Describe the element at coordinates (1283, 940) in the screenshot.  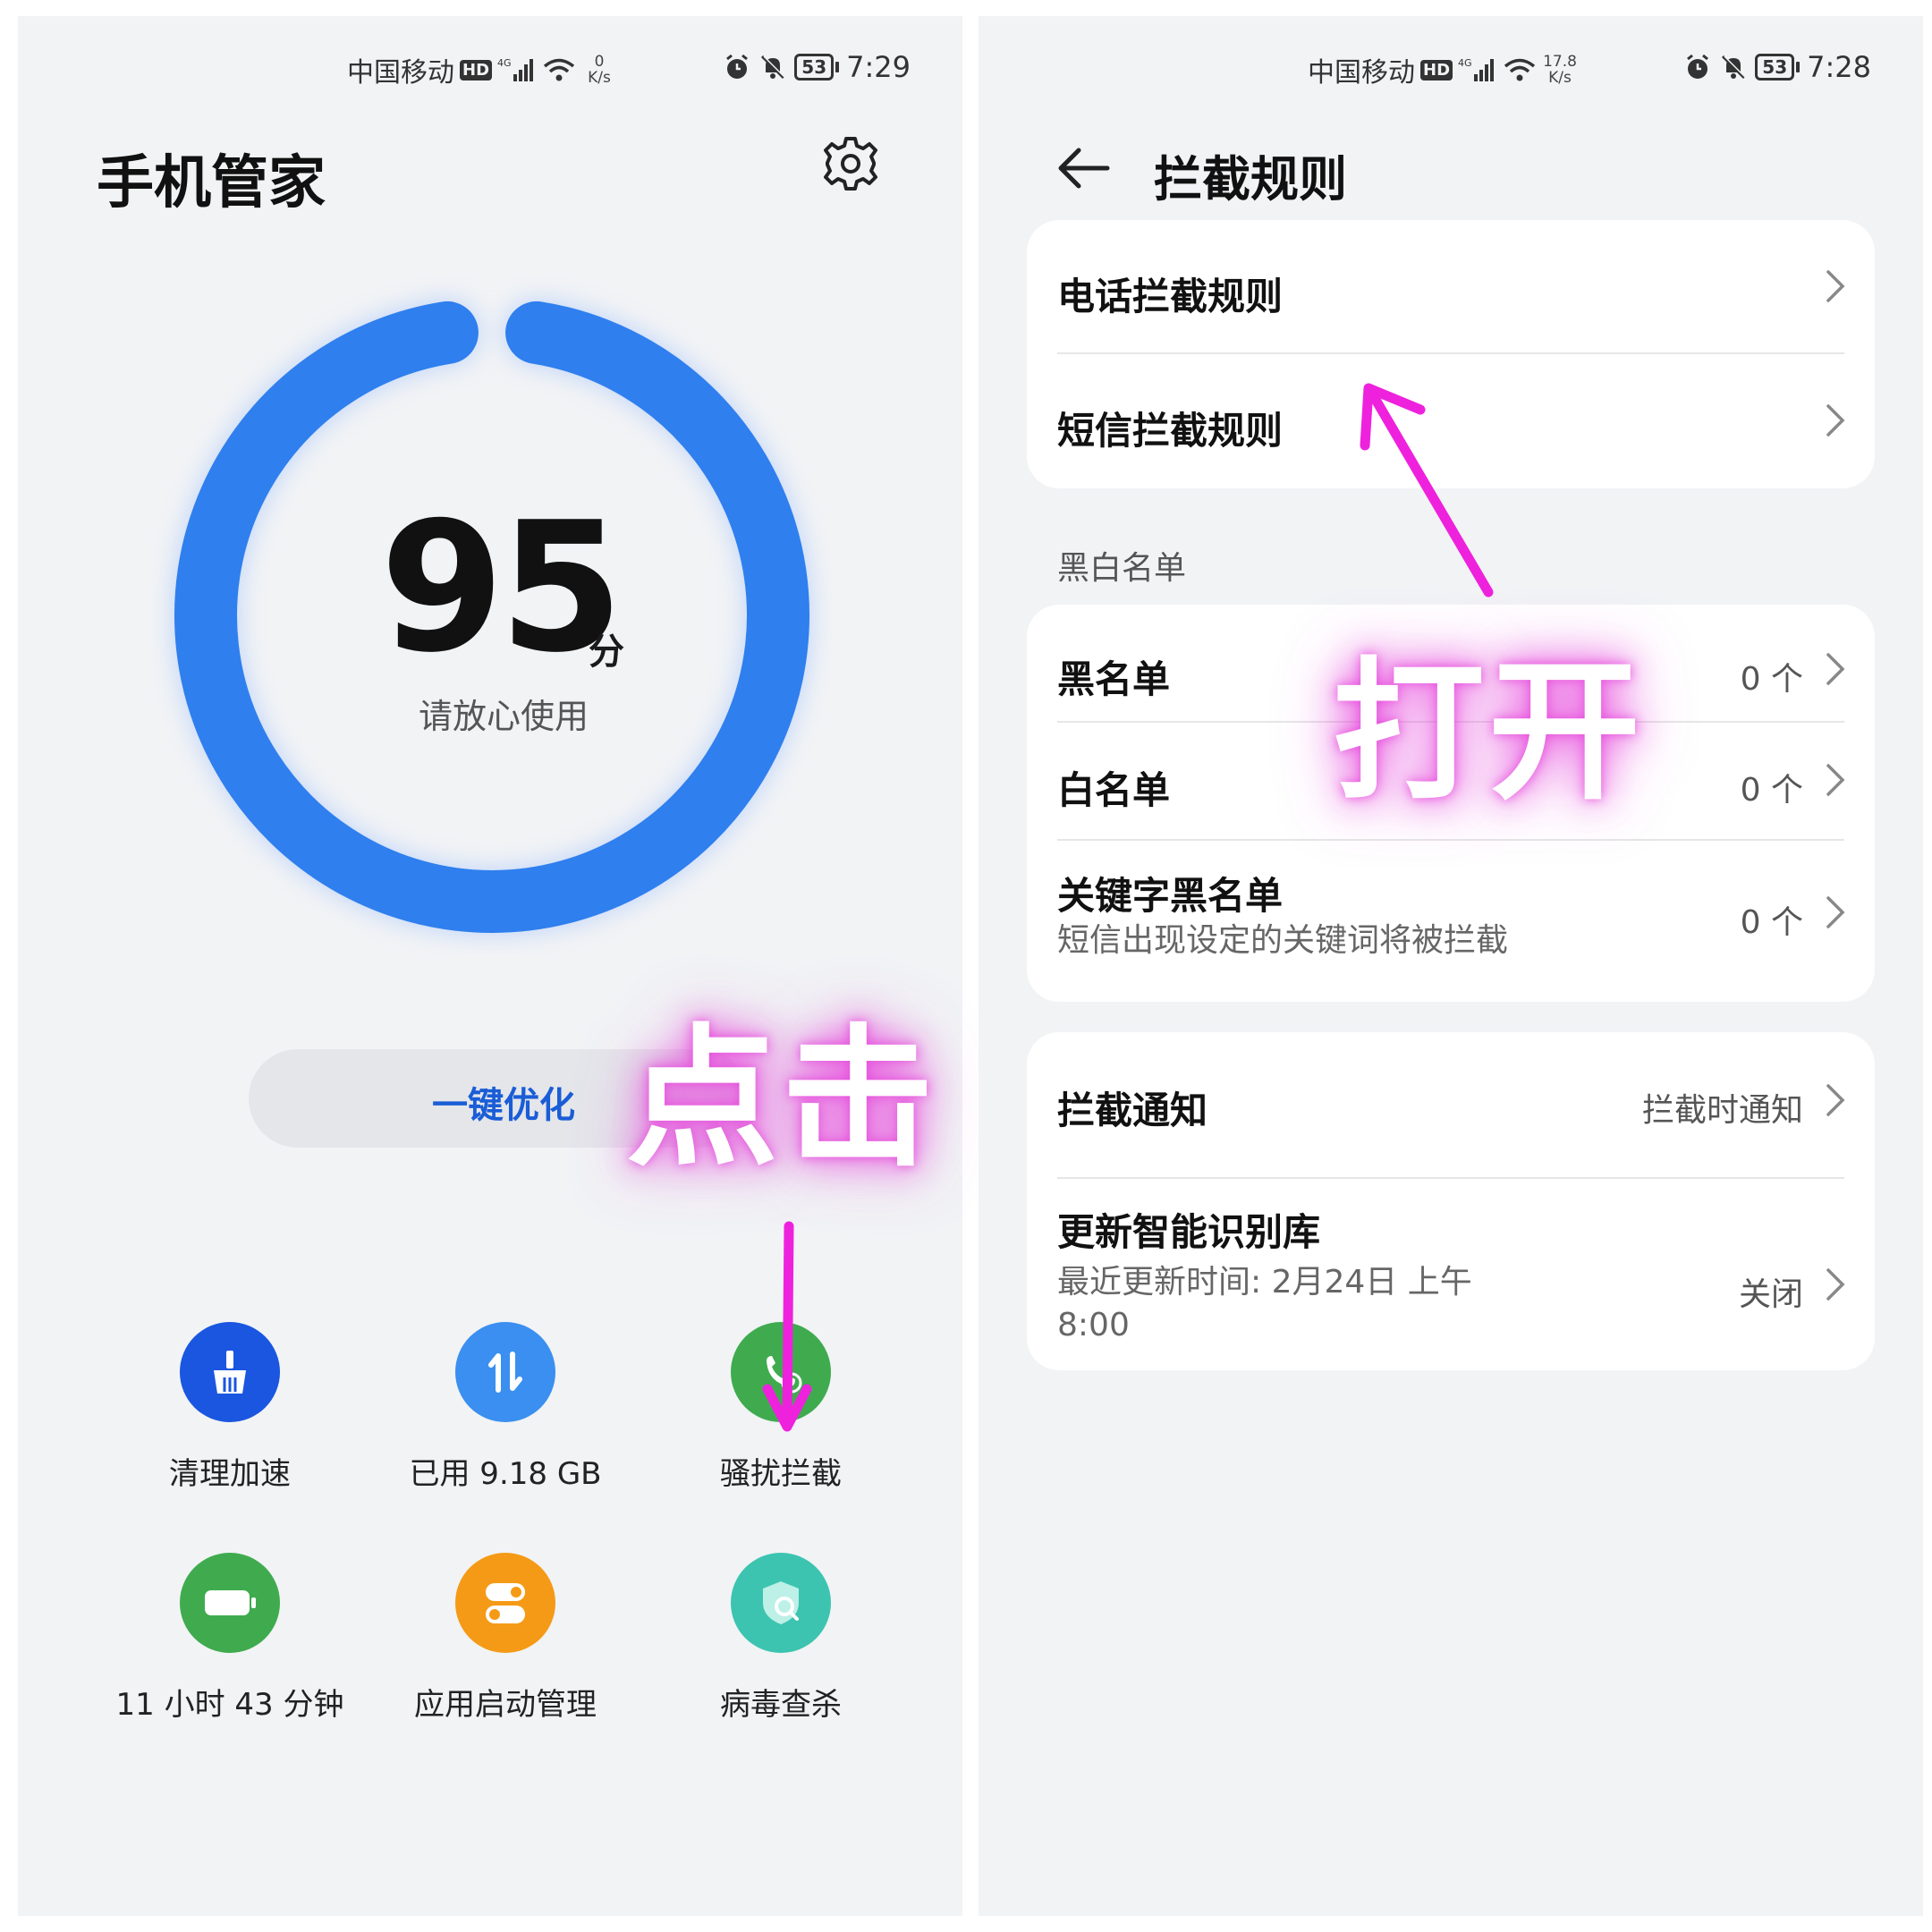
I see `row-subtitle: 短信出现设定的关键词将被拦截` at that location.